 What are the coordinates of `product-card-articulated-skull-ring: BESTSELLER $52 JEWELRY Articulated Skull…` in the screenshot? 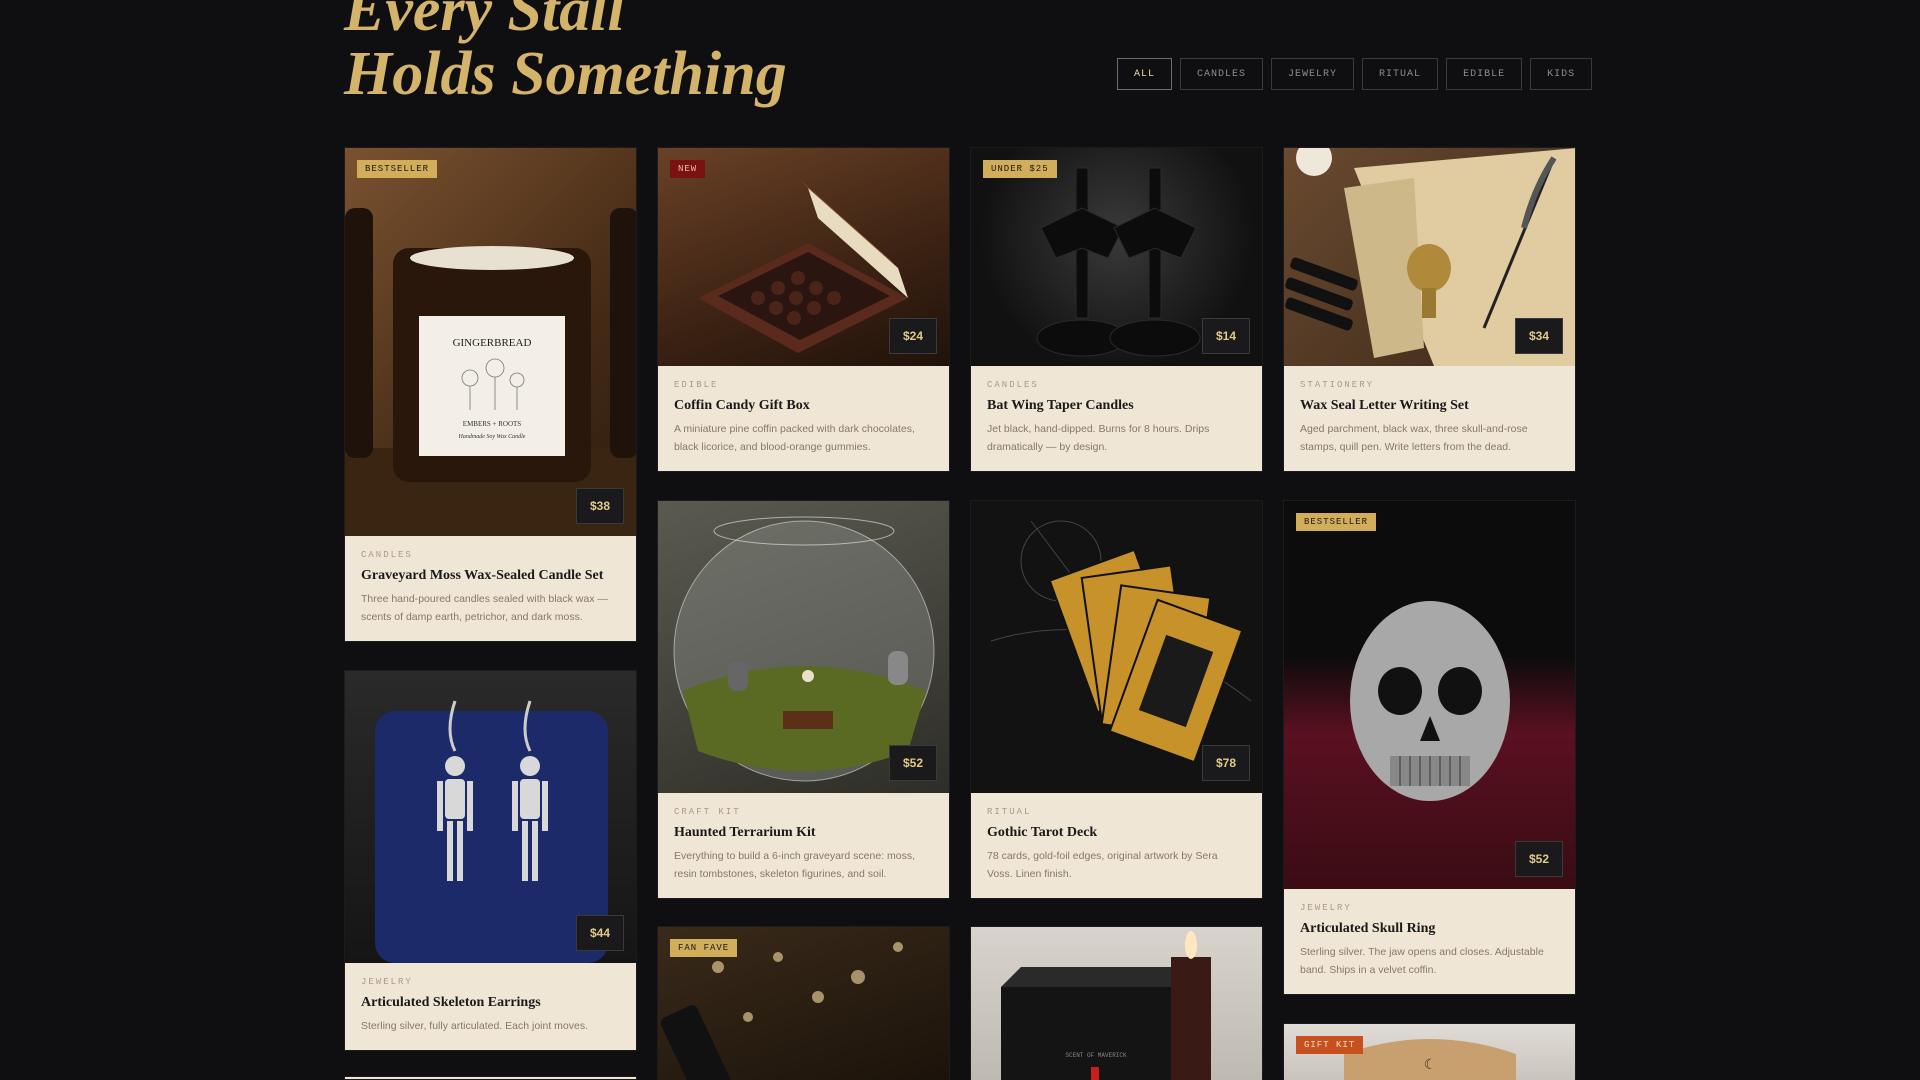 It's located at (1429, 747).